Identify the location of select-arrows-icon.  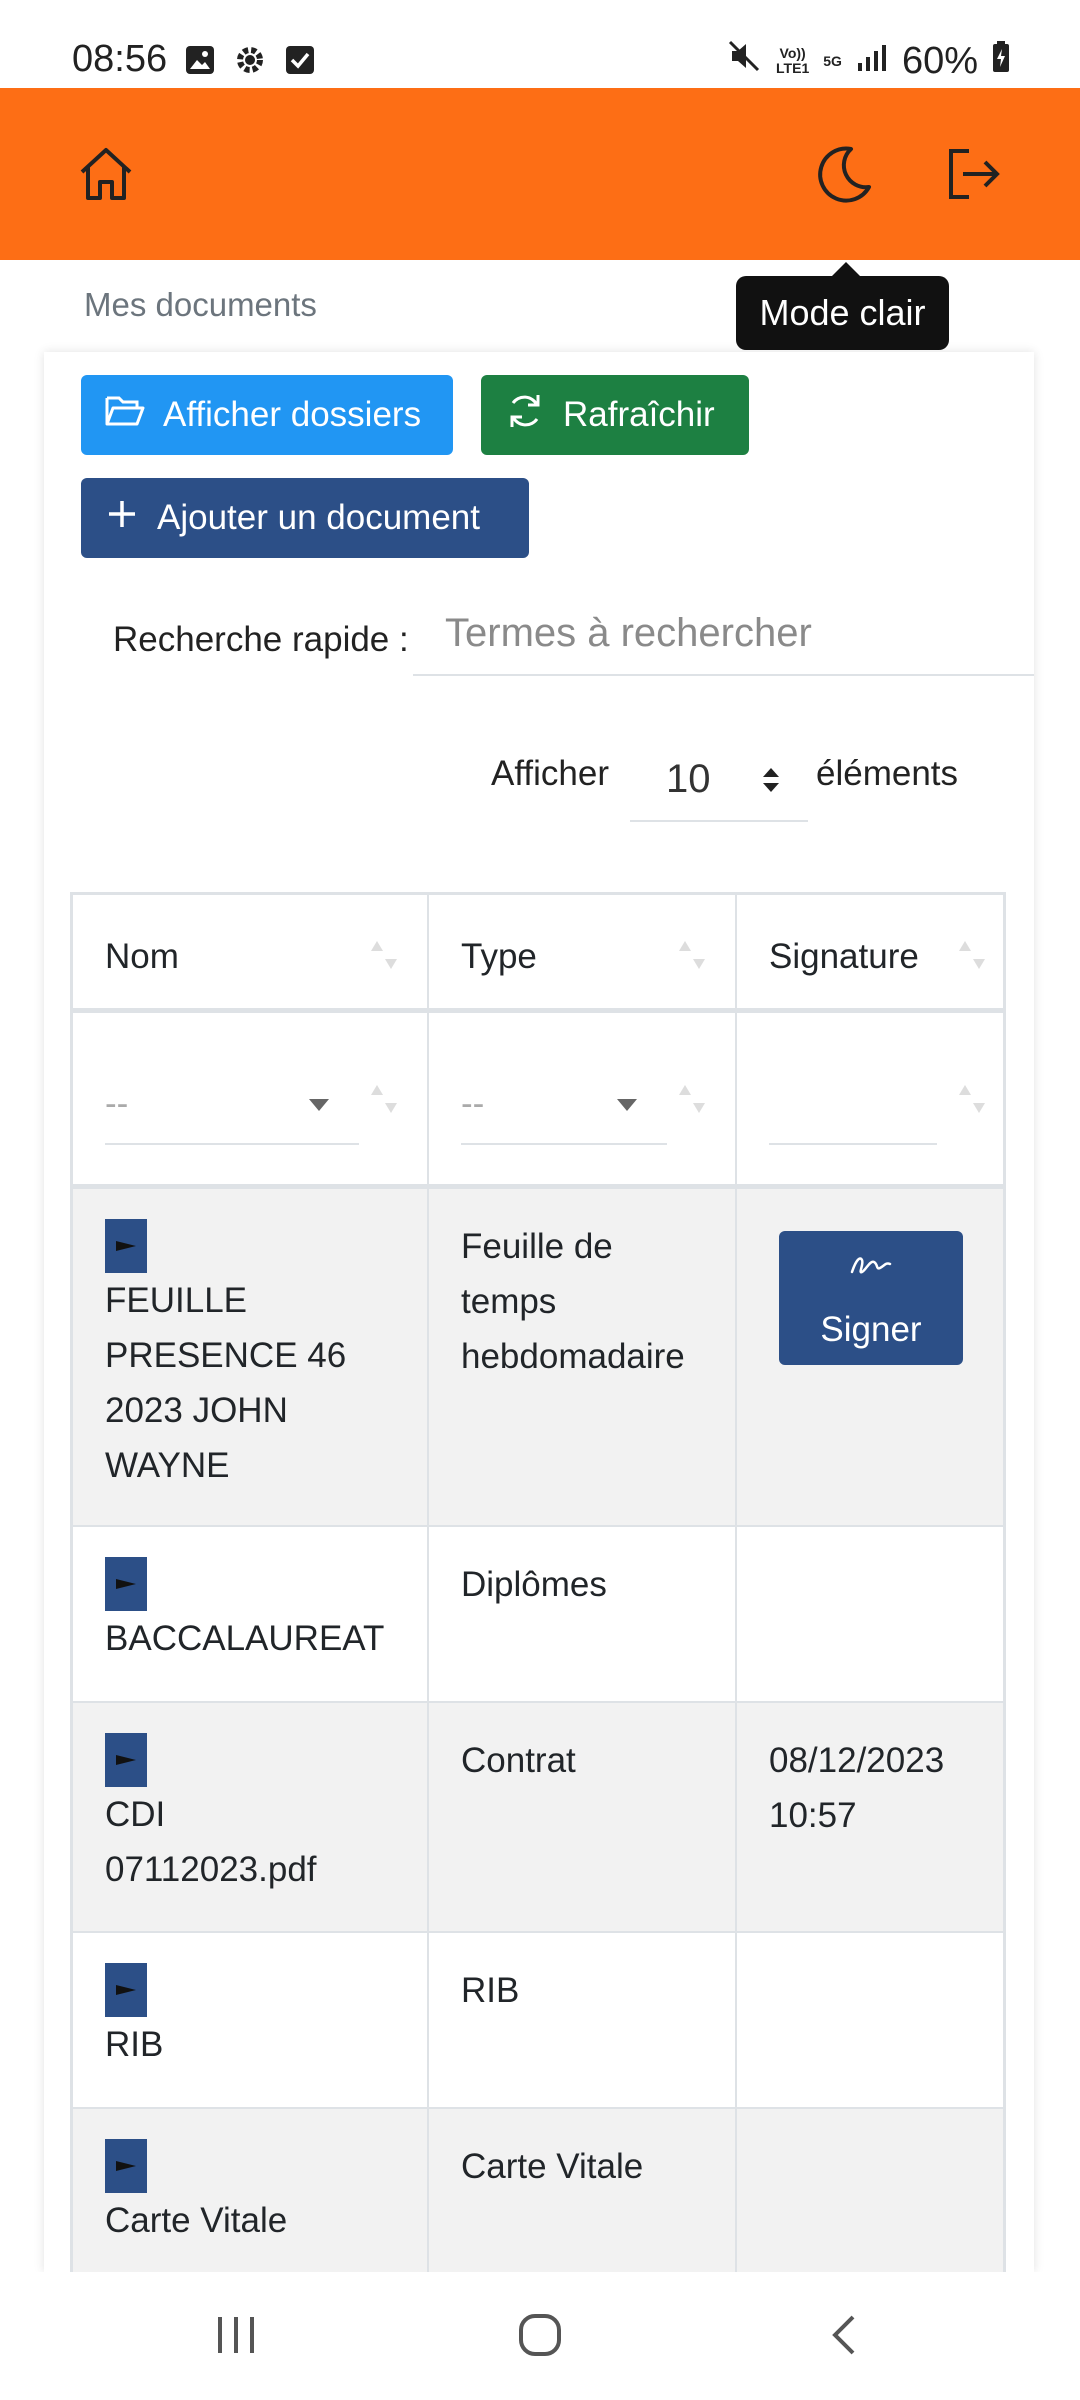
(771, 784).